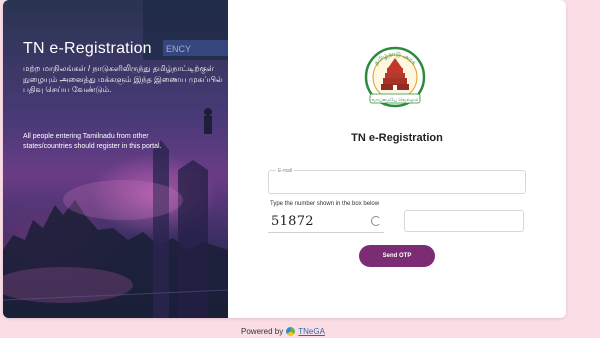 The height and width of the screenshot is (338, 600). Describe the element at coordinates (291, 331) in the screenshot. I see `tnega-logo-icon` at that location.